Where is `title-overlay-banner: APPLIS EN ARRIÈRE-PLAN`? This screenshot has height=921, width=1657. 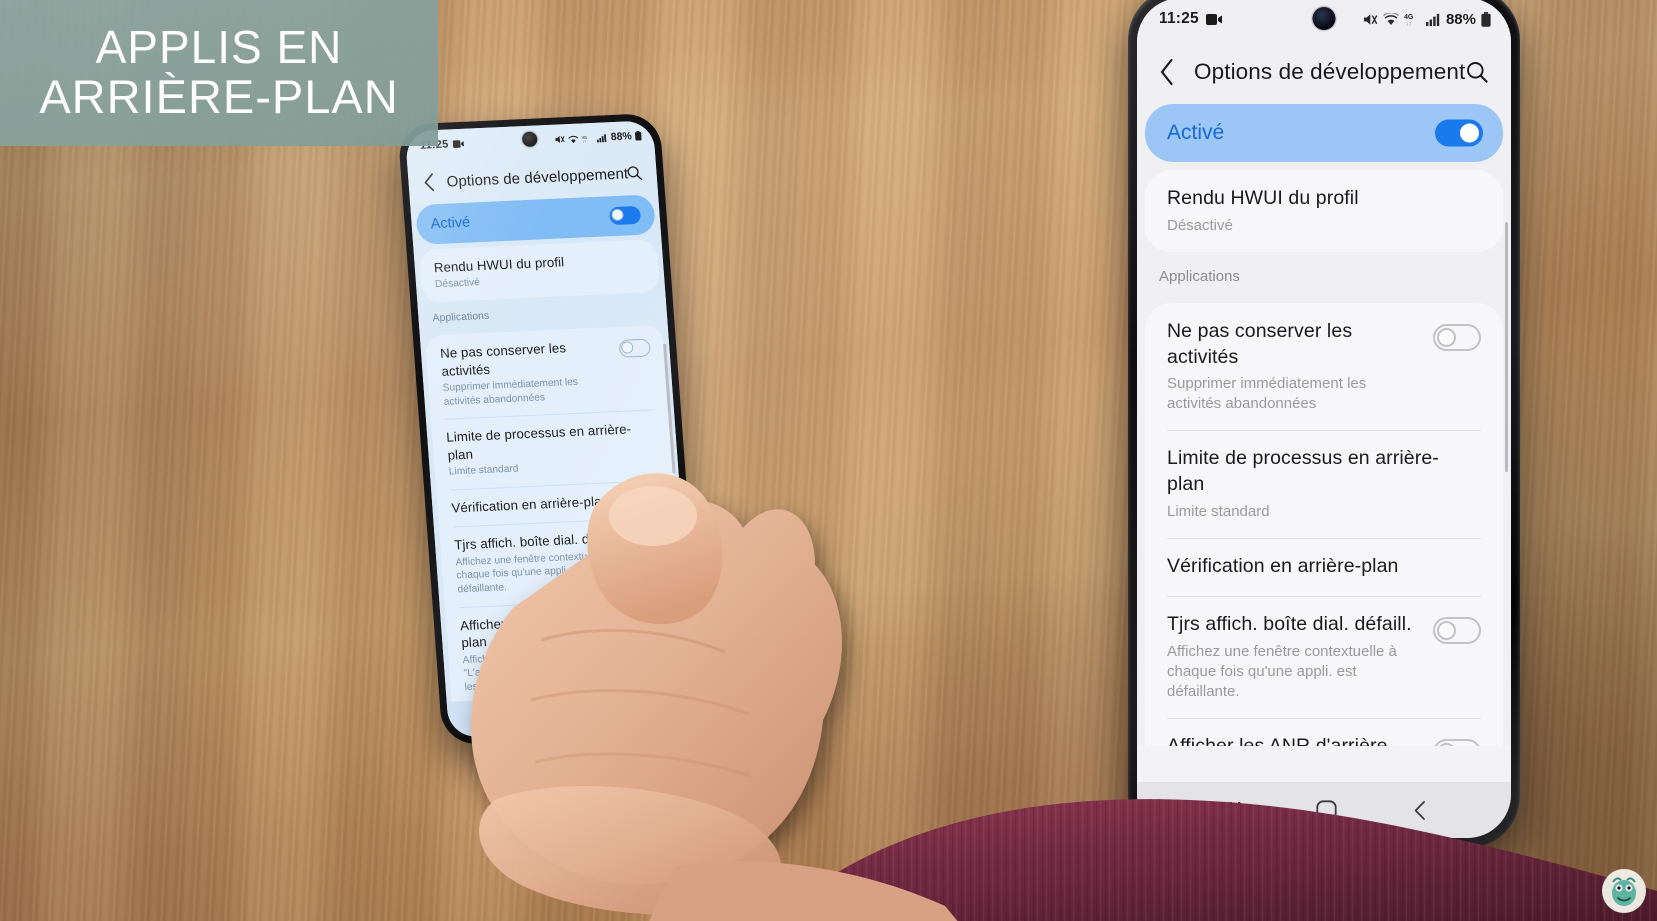
title-overlay-banner: APPLIS EN ARRIÈRE-PLAN is located at coordinates (219, 73).